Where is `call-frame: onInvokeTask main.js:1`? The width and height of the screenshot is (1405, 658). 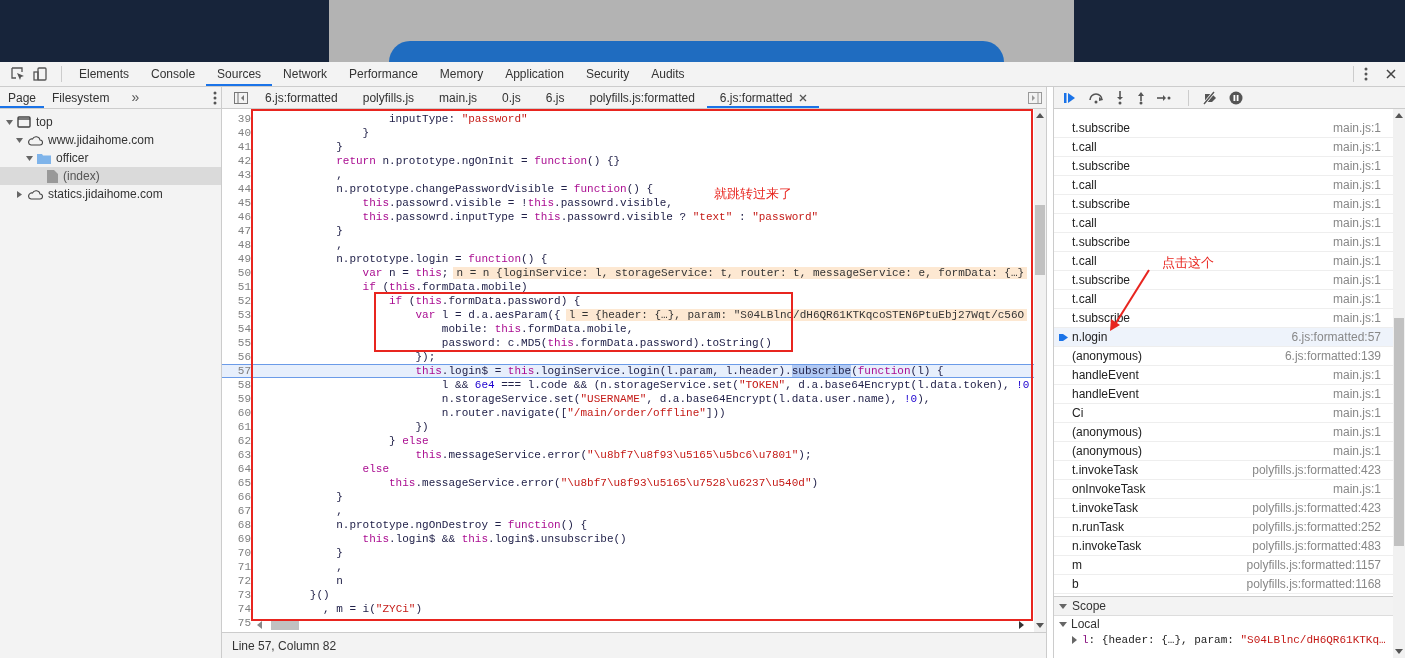
call-frame: onInvokeTask main.js:1 is located at coordinates (1223, 489).